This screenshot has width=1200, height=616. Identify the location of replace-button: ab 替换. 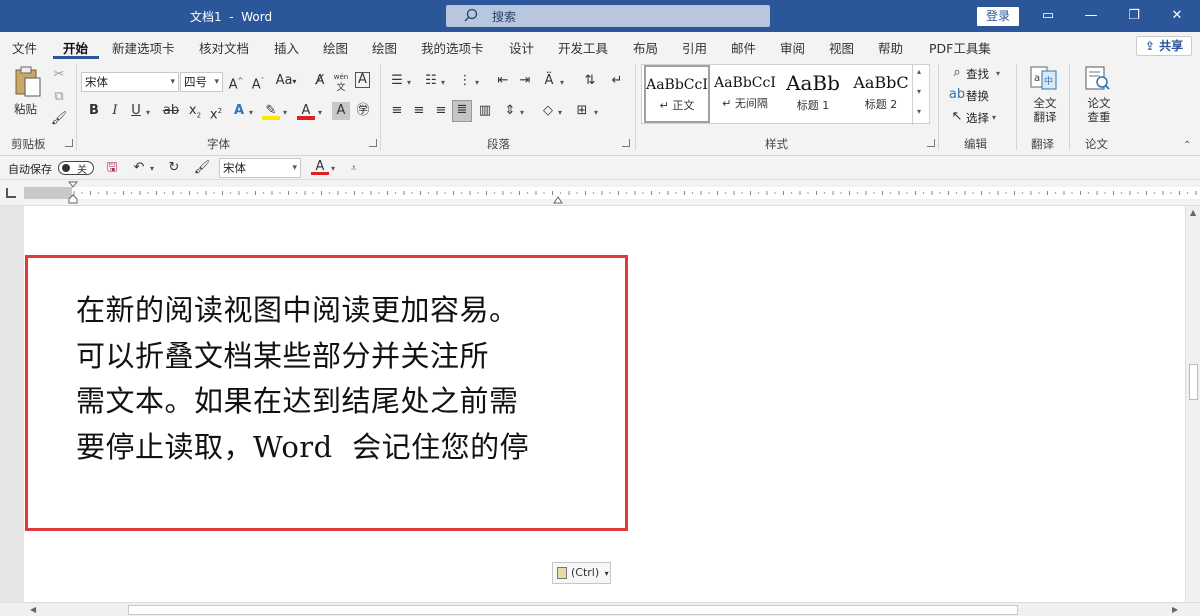
(979, 95).